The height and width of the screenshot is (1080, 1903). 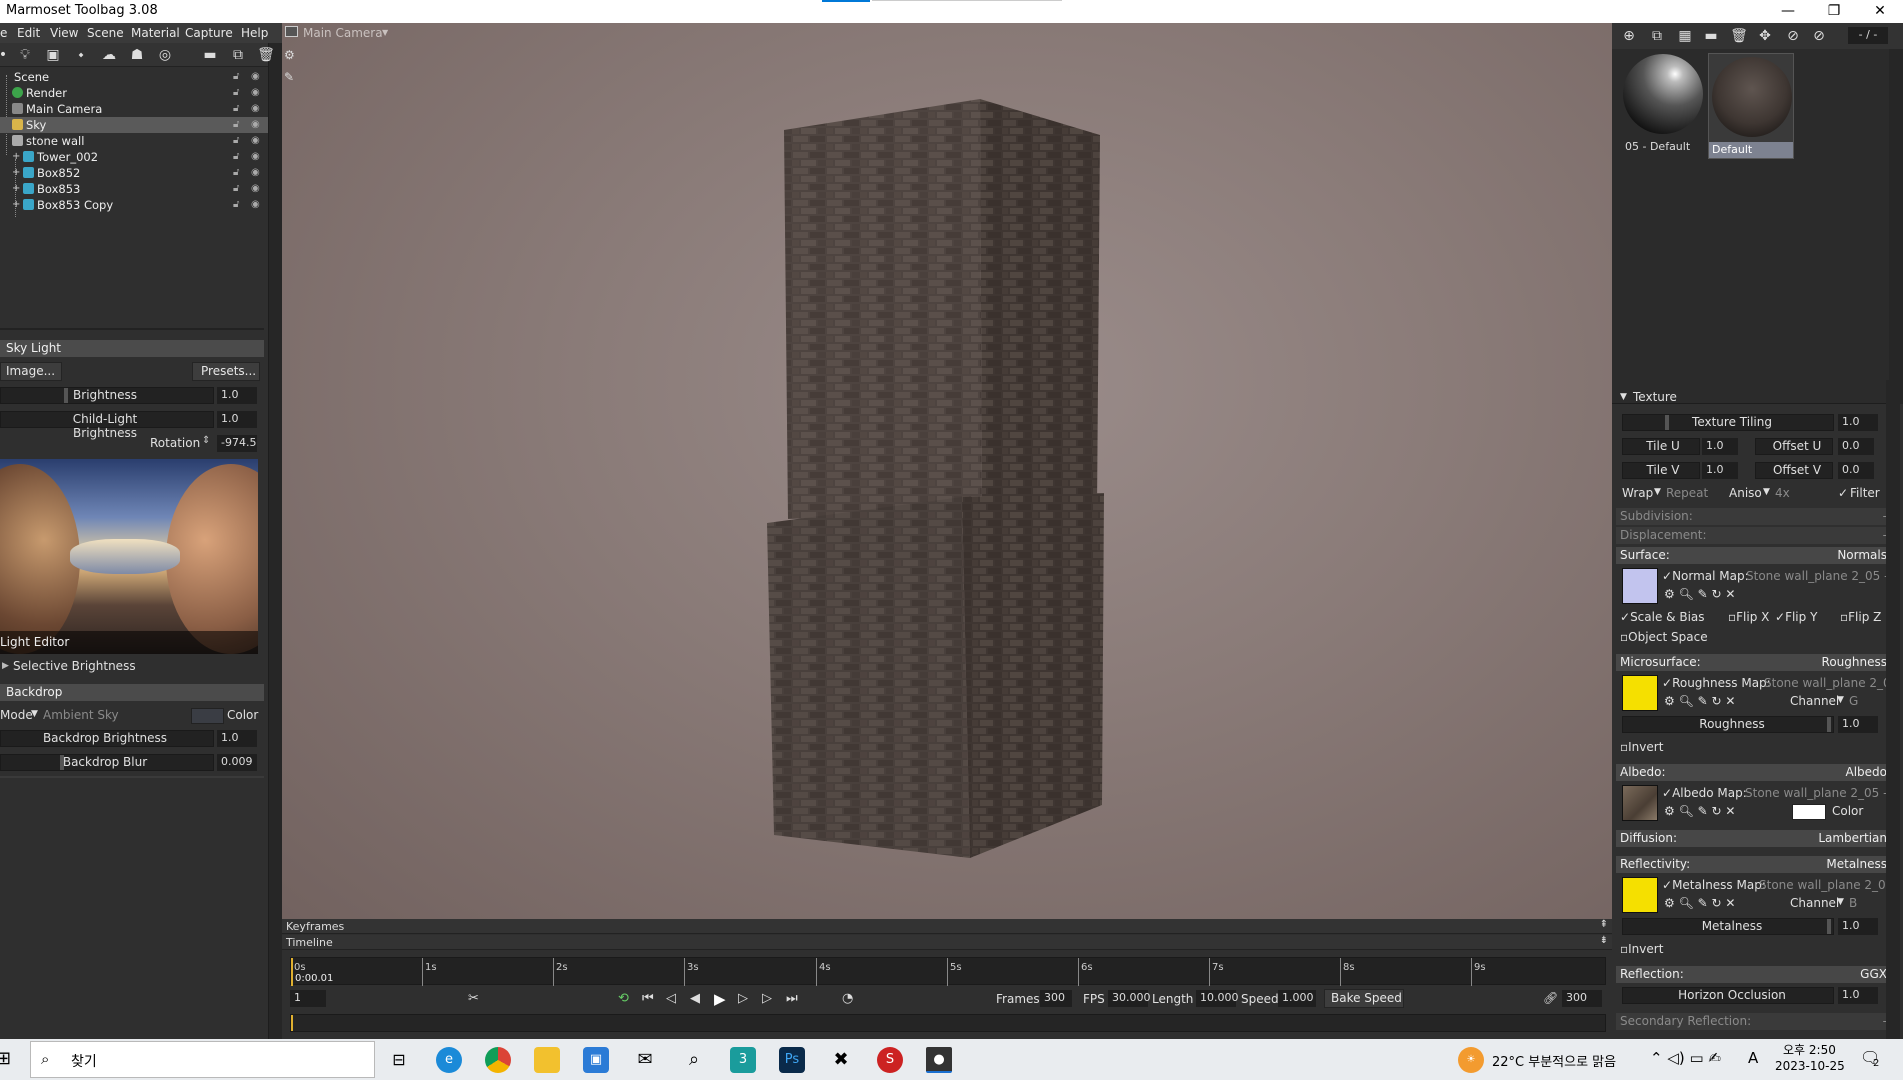 I want to click on close-button: ✕, so click(x=1880, y=11).